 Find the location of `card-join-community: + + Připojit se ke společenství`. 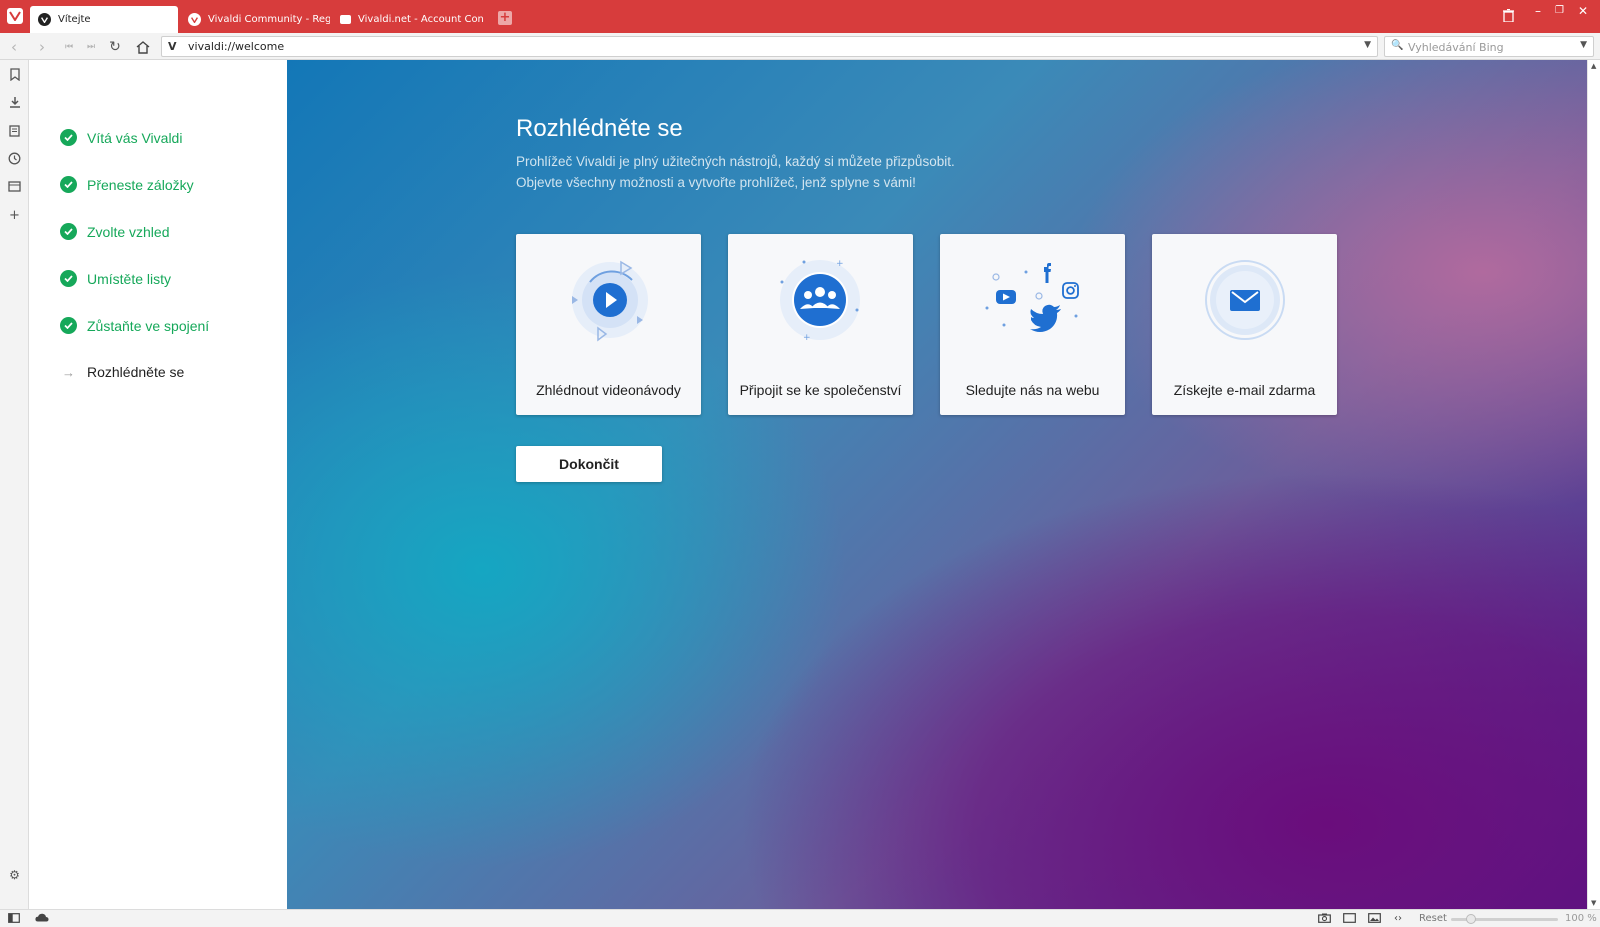

card-join-community: + + Připojit se ke společenství is located at coordinates (820, 324).